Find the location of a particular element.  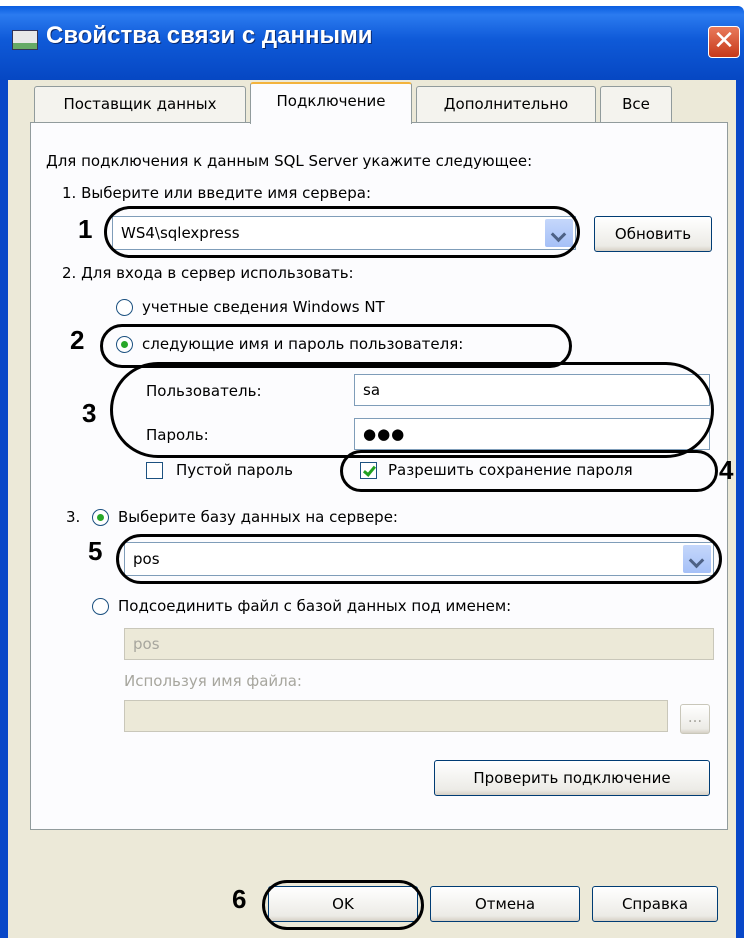

radio-select-database is located at coordinates (100, 517).